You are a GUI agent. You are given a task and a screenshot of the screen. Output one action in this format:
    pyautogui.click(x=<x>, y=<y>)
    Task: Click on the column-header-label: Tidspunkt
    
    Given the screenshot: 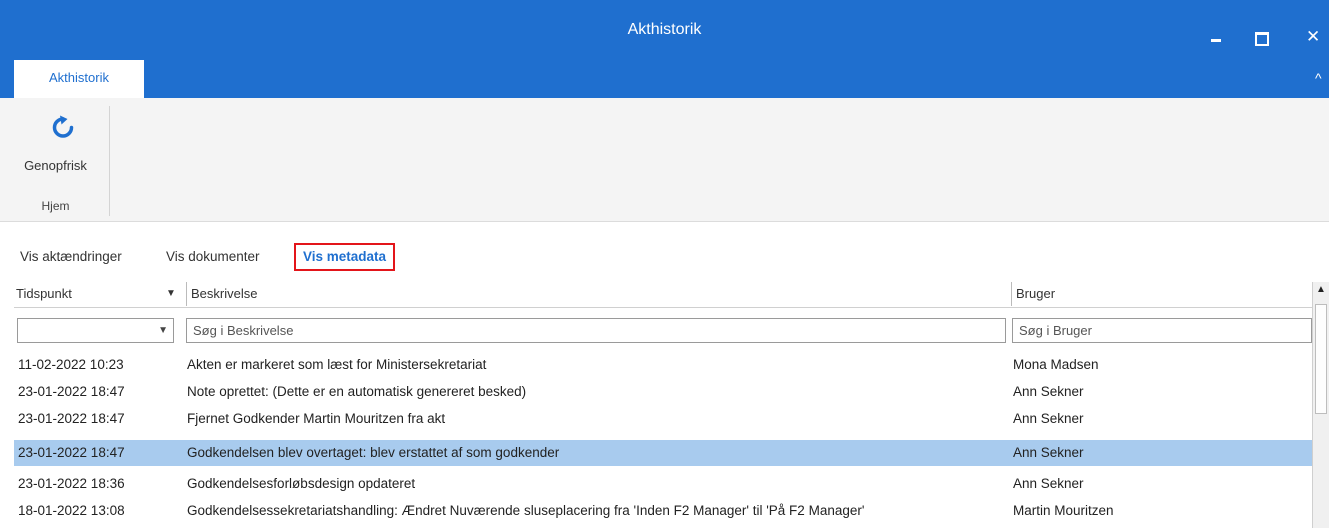 What is the action you would take?
    pyautogui.click(x=44, y=293)
    